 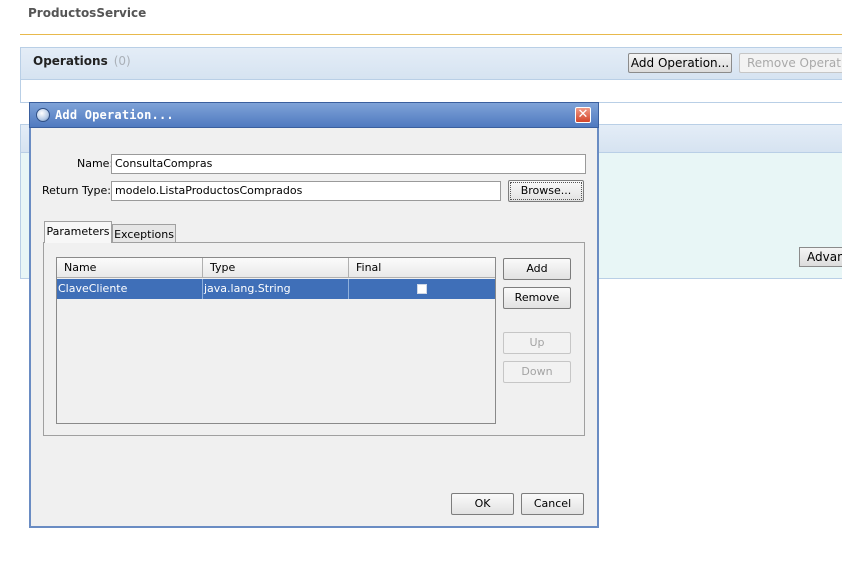 I want to click on remove-parameter-button: Remove, so click(x=537, y=298).